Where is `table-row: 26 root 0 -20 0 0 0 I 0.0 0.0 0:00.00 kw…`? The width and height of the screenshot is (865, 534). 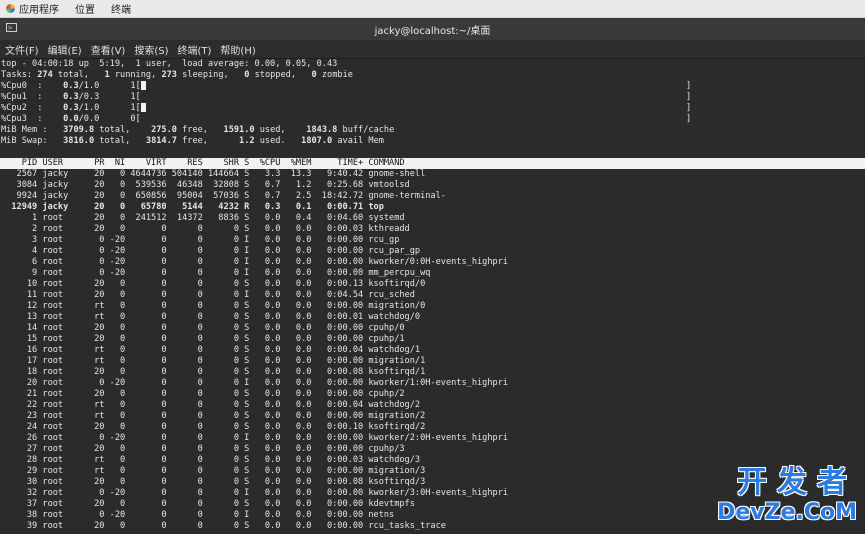
table-row: 26 root 0 -20 0 0 0 I 0.0 0.0 0:00.00 kw… is located at coordinates (255, 438).